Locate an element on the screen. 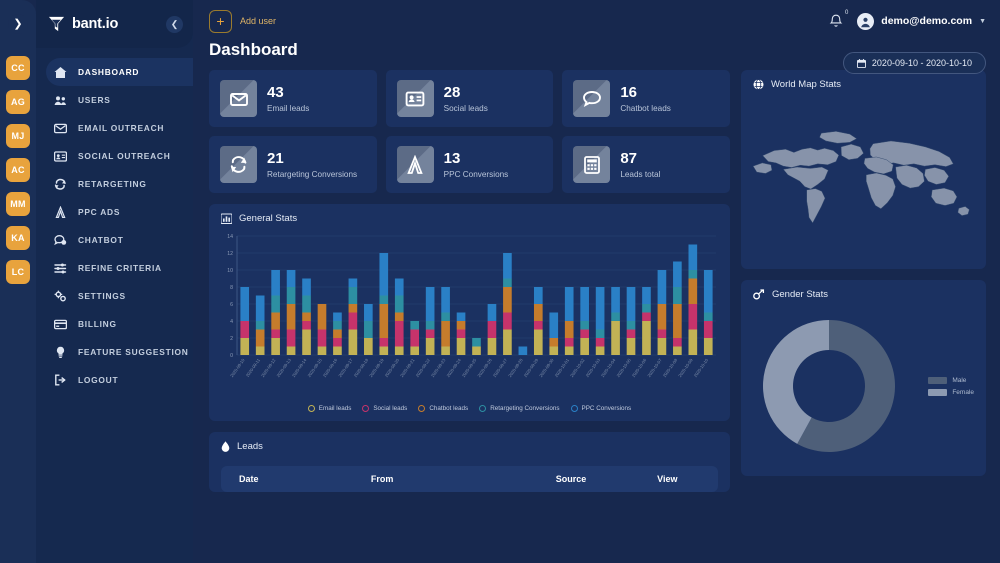  sidebar-item-feature-suggestion: FEATURE SUGGESTION is located at coordinates (114, 352).